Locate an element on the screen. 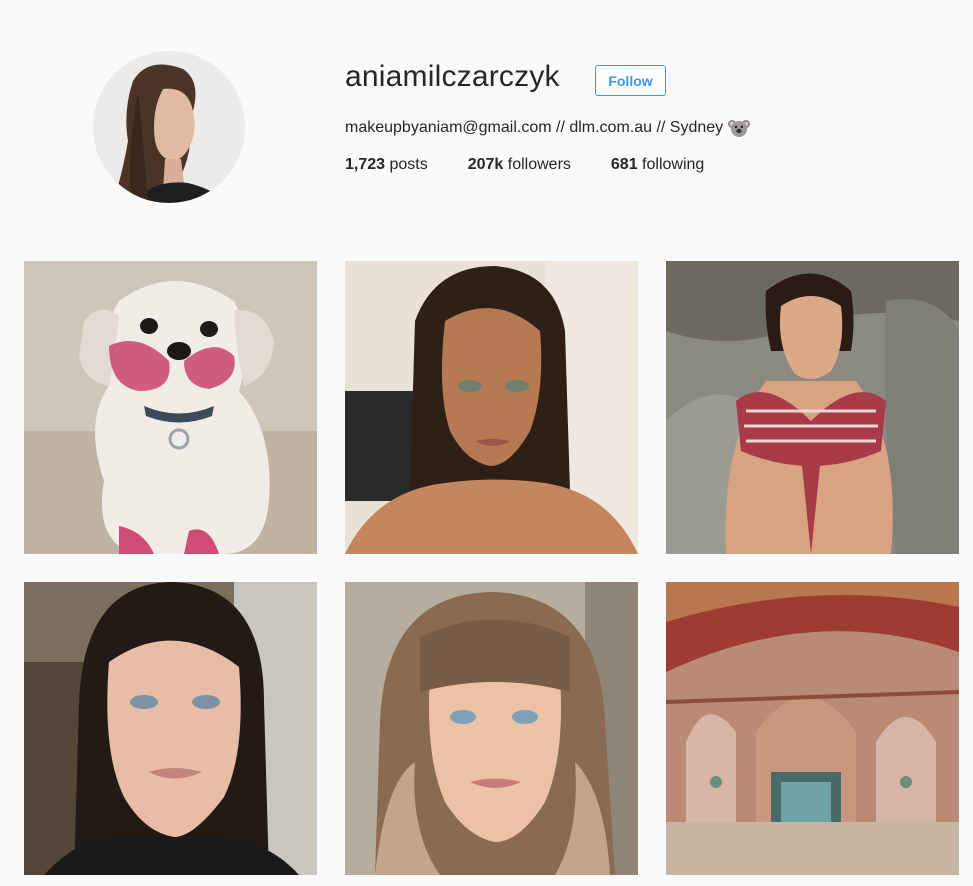 This screenshot has width=973, height=886. post-tile-palace-interior is located at coordinates (812, 728).